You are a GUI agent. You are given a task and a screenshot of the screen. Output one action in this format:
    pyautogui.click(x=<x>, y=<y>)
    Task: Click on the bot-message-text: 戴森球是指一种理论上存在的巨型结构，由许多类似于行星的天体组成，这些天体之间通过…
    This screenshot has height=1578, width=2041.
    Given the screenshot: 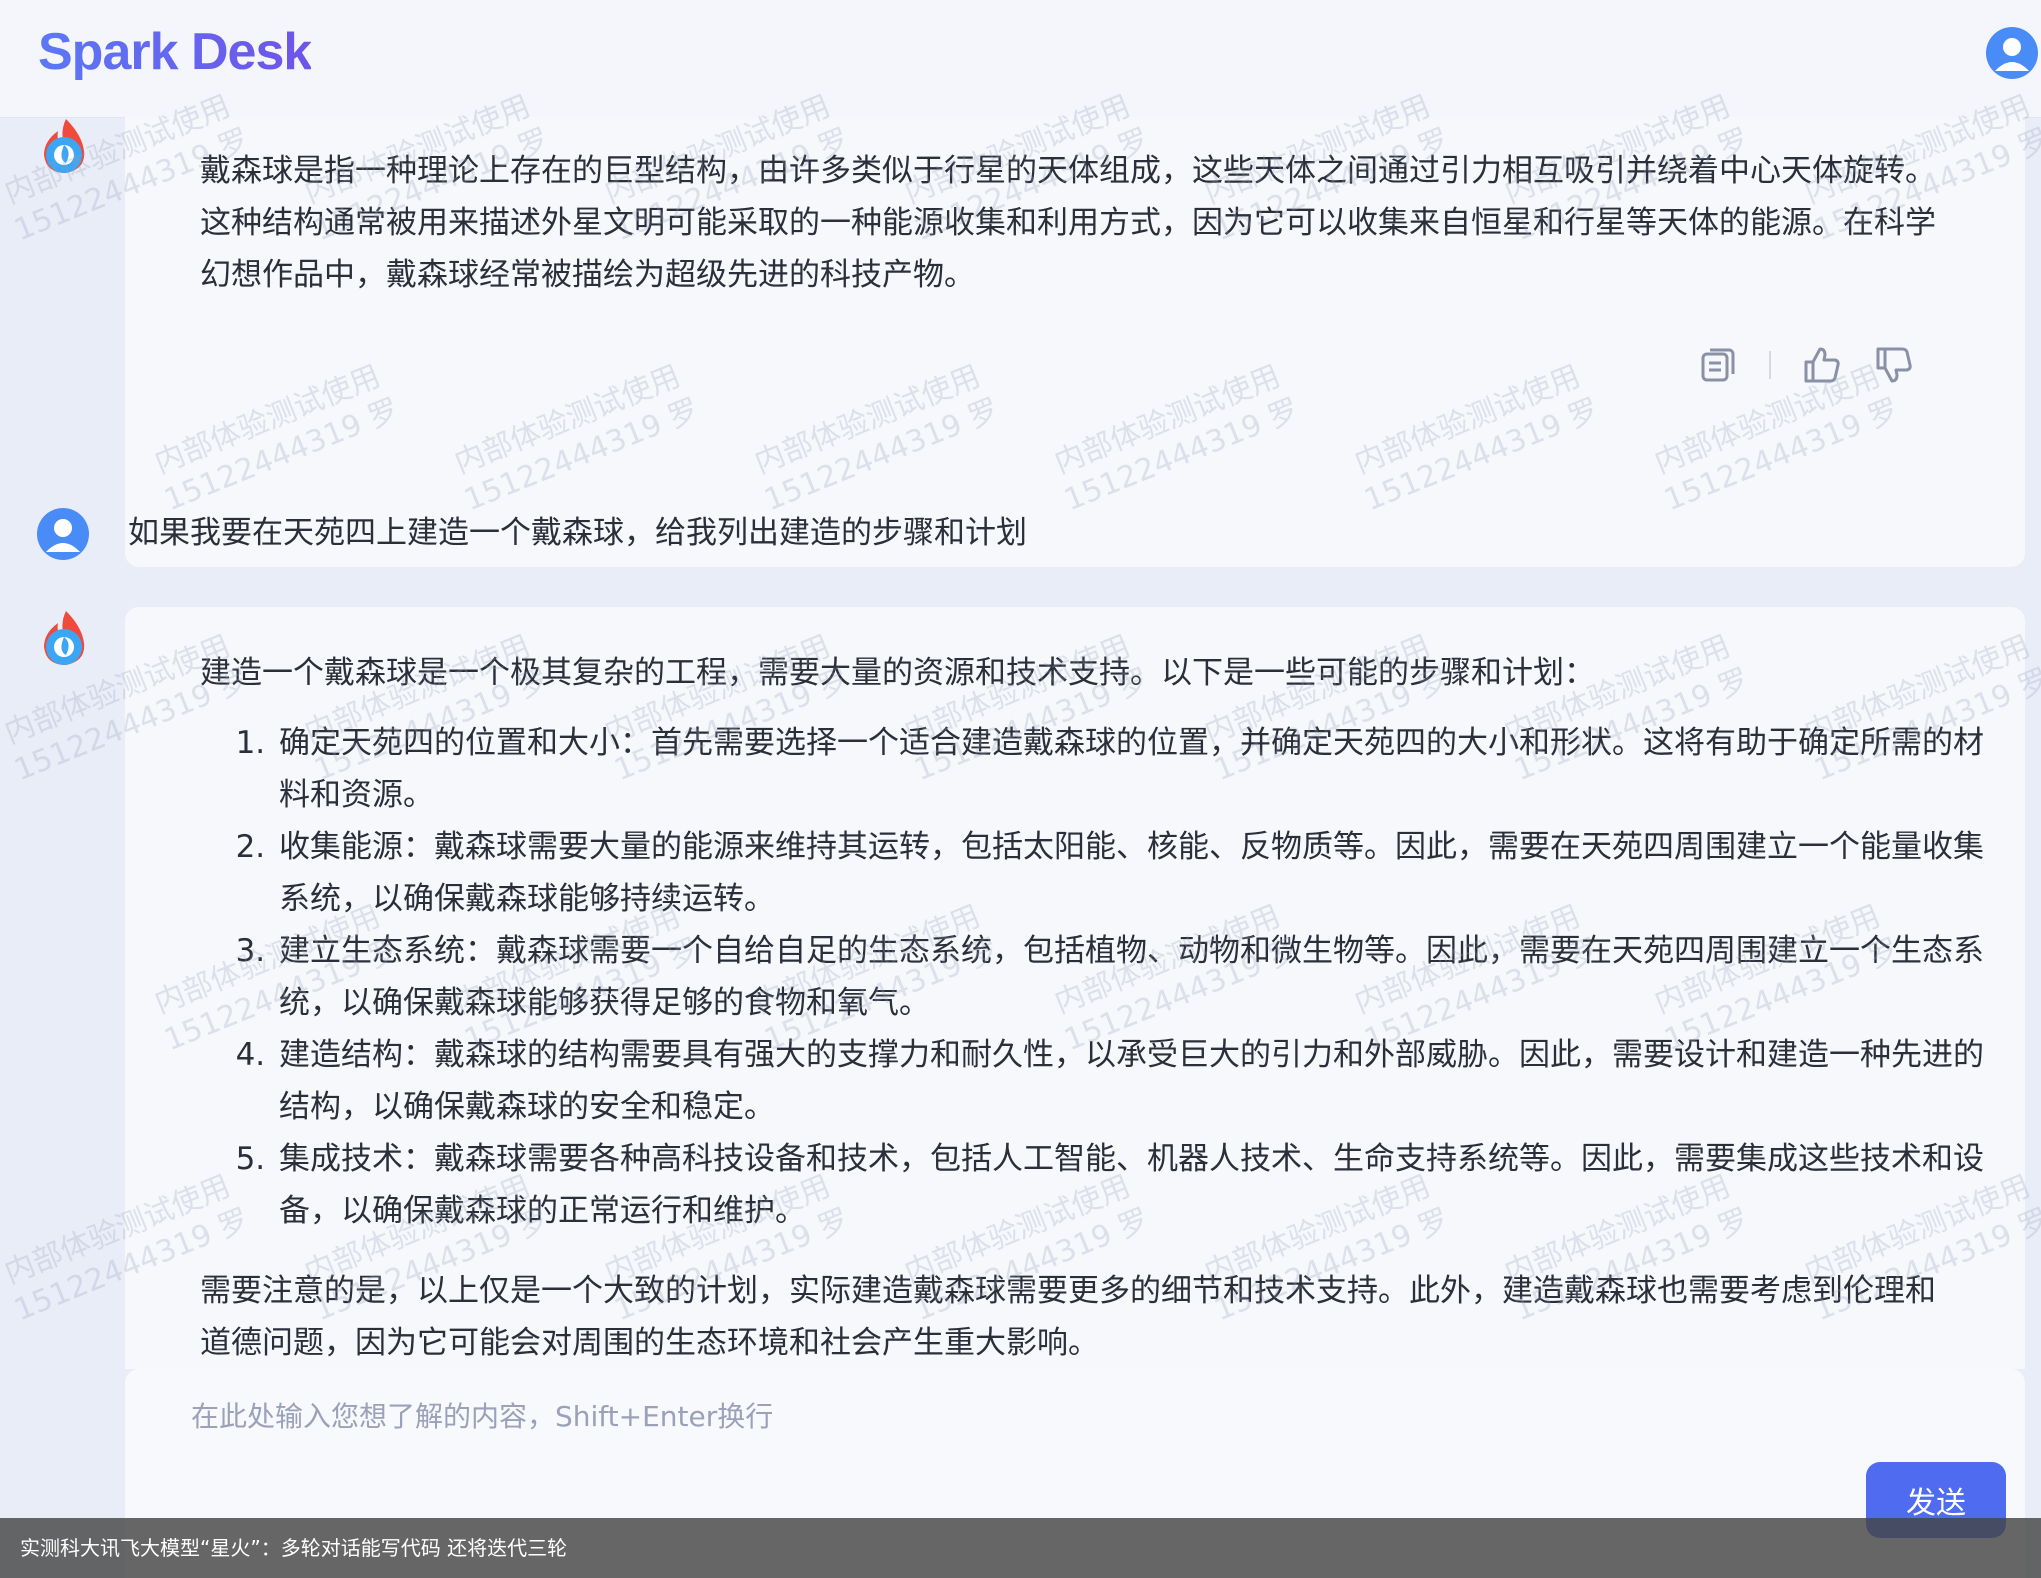 What is the action you would take?
    pyautogui.click(x=1068, y=223)
    